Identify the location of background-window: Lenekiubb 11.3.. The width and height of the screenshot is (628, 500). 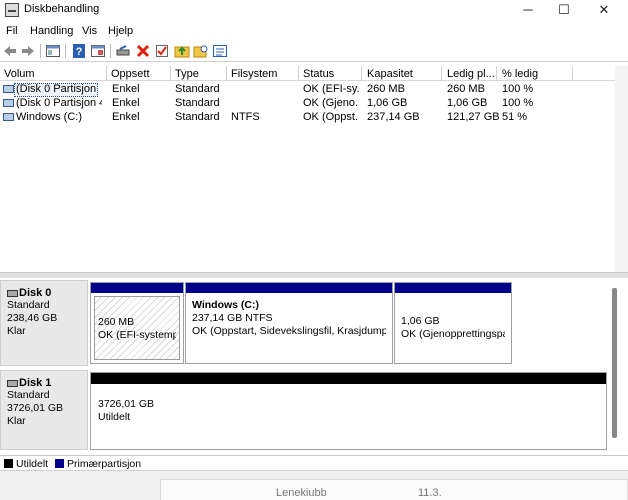
(314, 485).